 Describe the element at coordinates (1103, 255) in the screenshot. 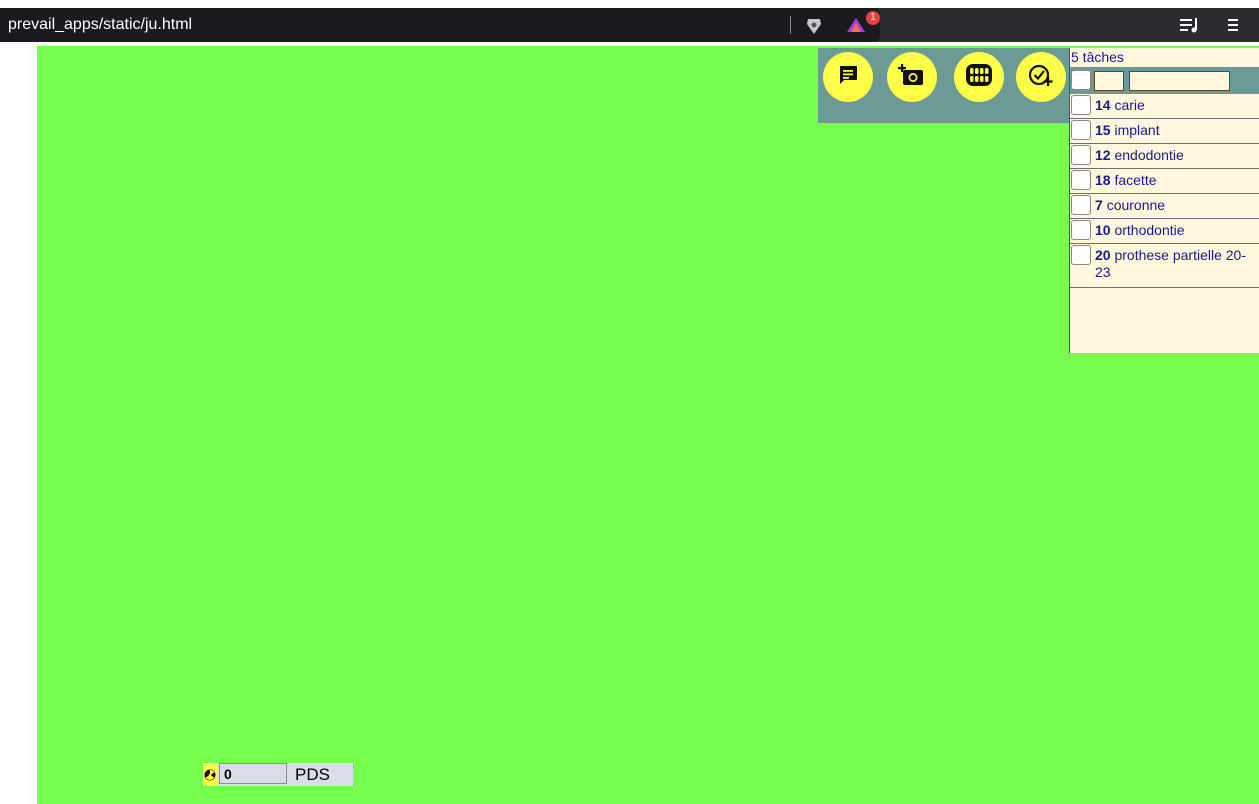

I see `task-number: 20` at that location.